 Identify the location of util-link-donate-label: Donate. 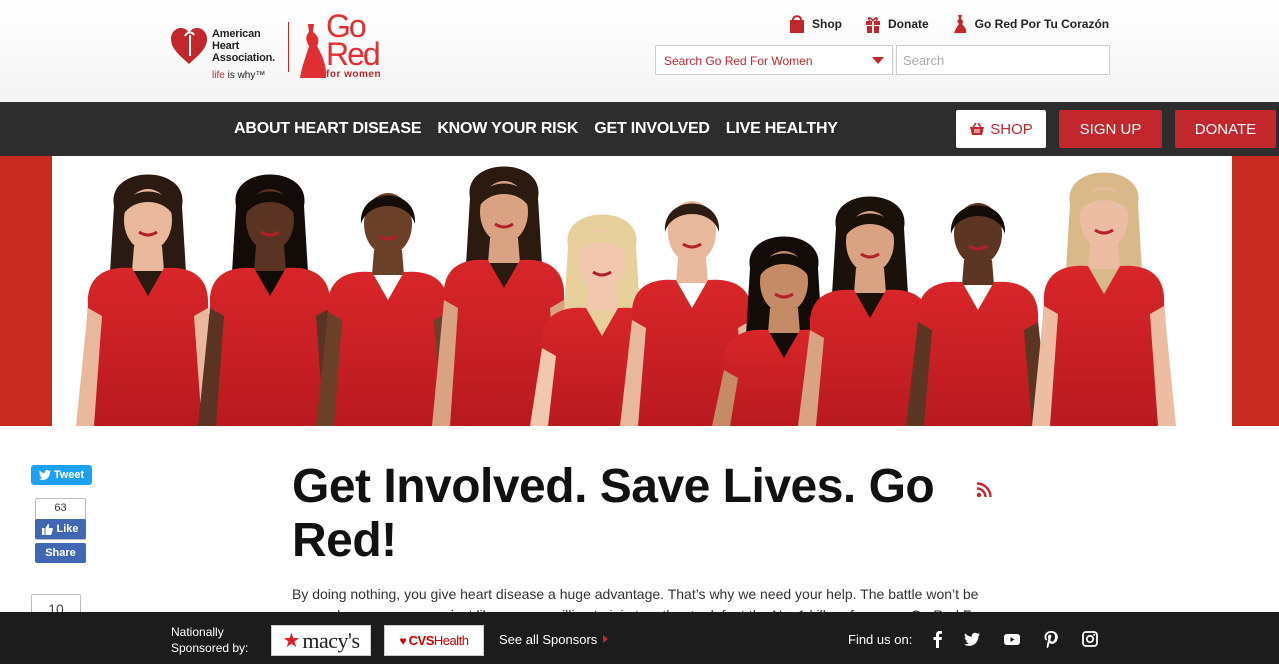
(908, 24).